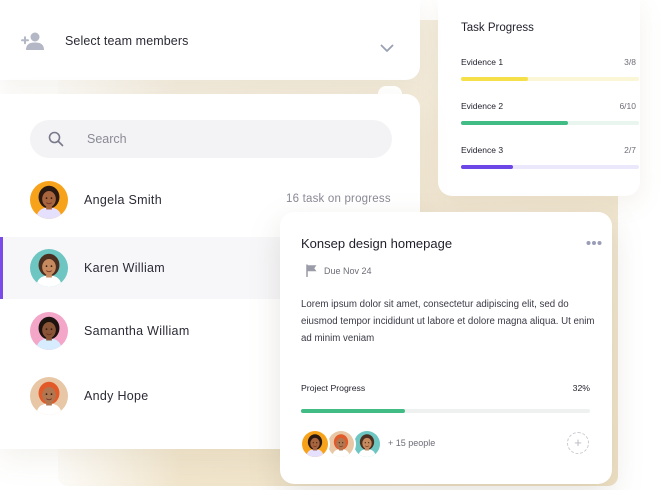 Image resolution: width=663 pixels, height=490 pixels. Describe the element at coordinates (497, 28) in the screenshot. I see `task-progress-title: Task Progress` at that location.